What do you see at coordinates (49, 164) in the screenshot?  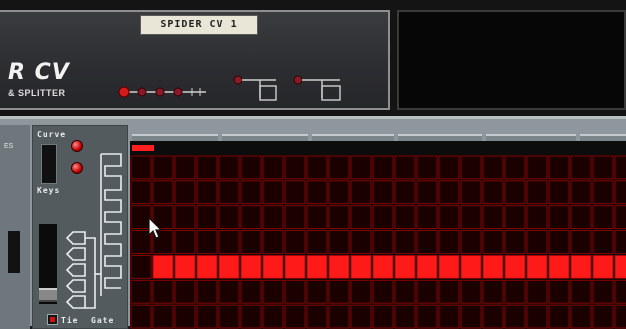 I see `curve-keys-switch` at bounding box center [49, 164].